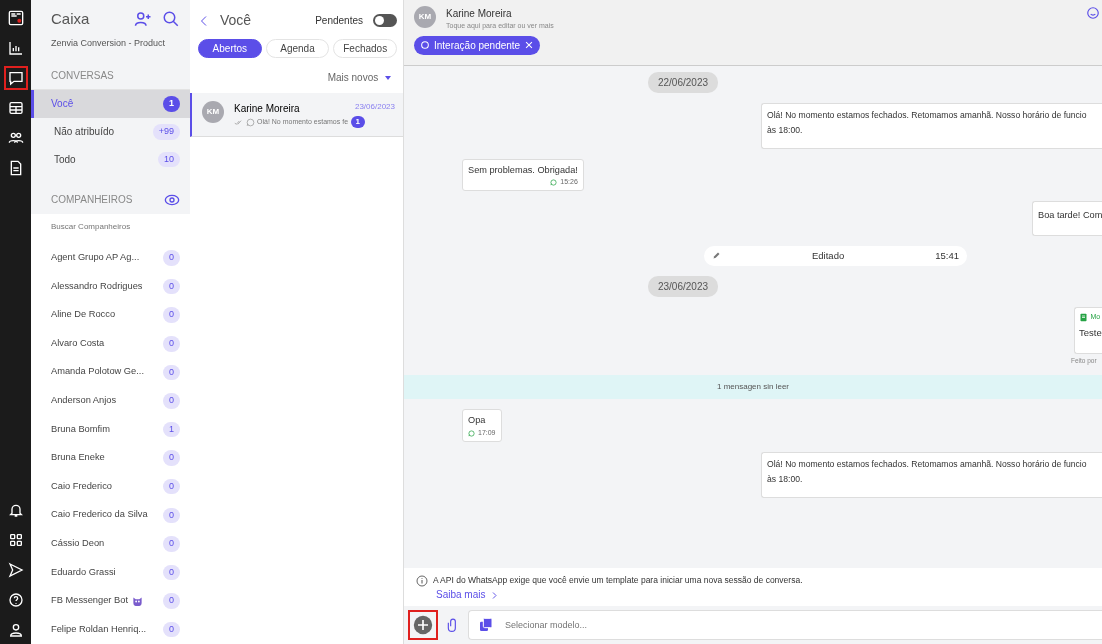 The image size is (1102, 644). What do you see at coordinates (477, 421) in the screenshot?
I see `message-text: Opa` at bounding box center [477, 421].